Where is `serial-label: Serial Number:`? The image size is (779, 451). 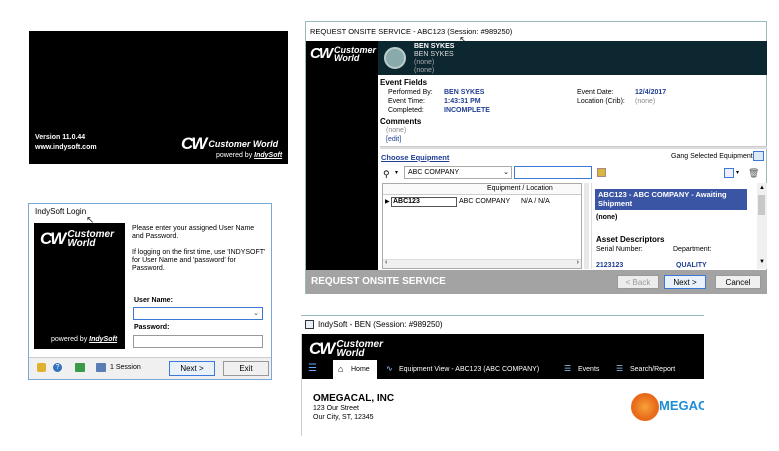 serial-label: Serial Number: is located at coordinates (619, 249).